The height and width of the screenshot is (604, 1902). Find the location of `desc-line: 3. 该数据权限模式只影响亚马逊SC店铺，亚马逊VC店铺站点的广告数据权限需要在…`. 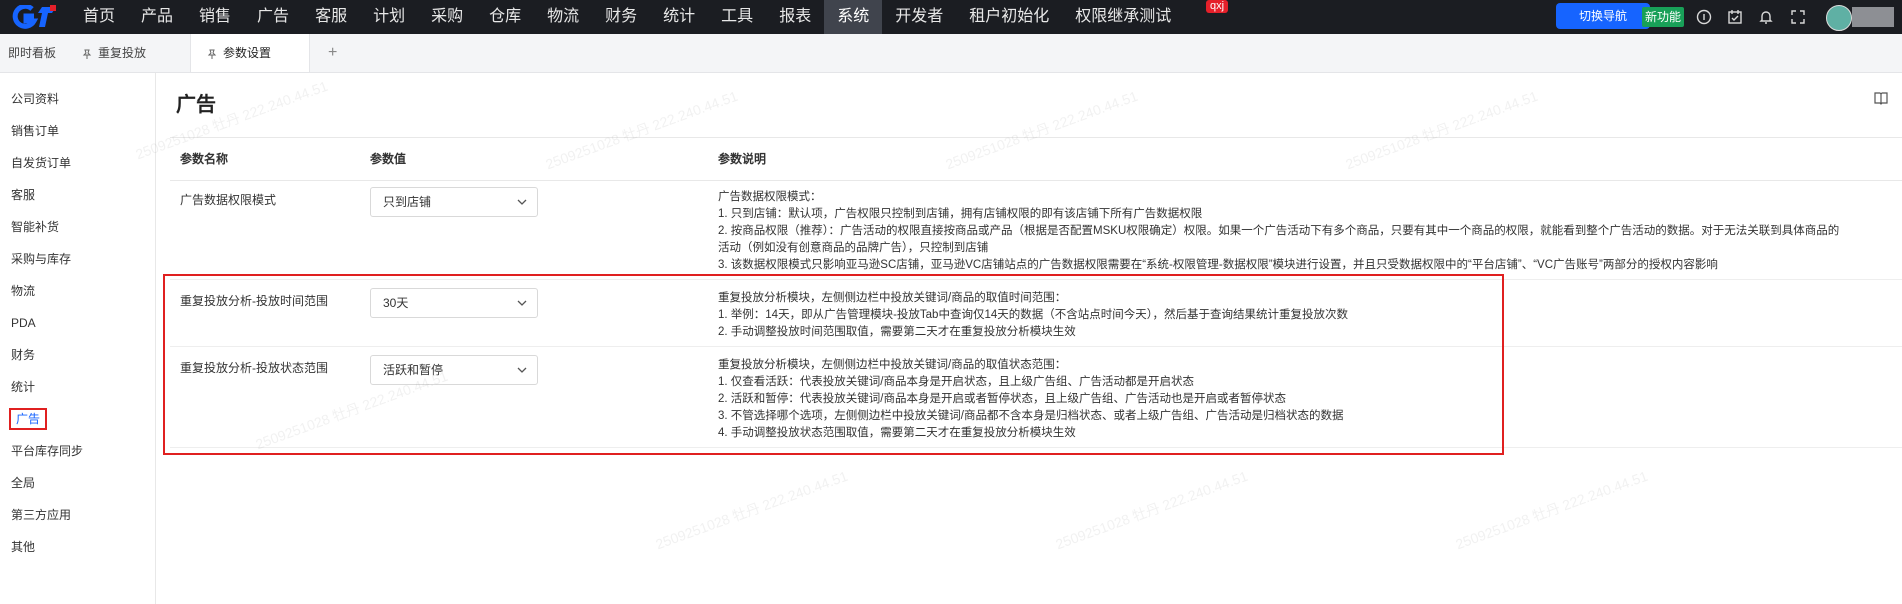

desc-line: 3. 该数据权限模式只影响亚马逊SC店铺，亚马逊VC店铺站点的广告数据权限需要在… is located at coordinates (1218, 265).